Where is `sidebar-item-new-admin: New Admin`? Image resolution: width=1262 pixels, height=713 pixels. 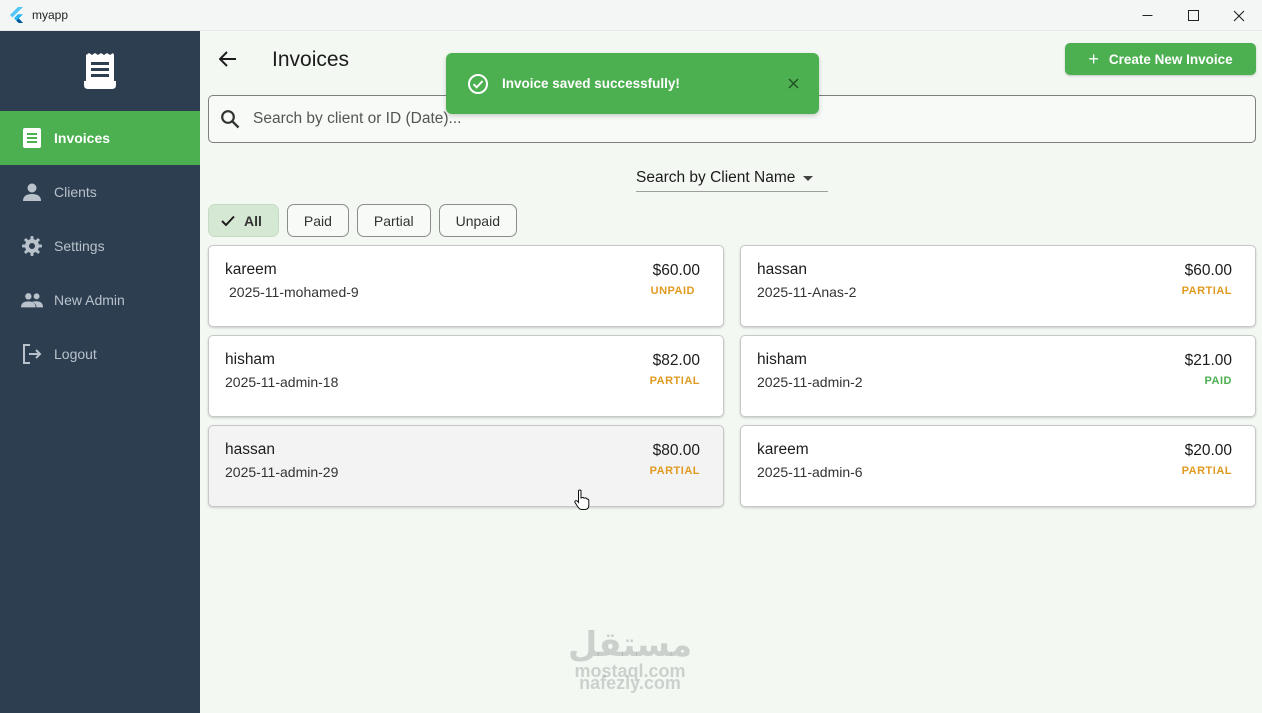
sidebar-item-new-admin: New Admin is located at coordinates (100, 300).